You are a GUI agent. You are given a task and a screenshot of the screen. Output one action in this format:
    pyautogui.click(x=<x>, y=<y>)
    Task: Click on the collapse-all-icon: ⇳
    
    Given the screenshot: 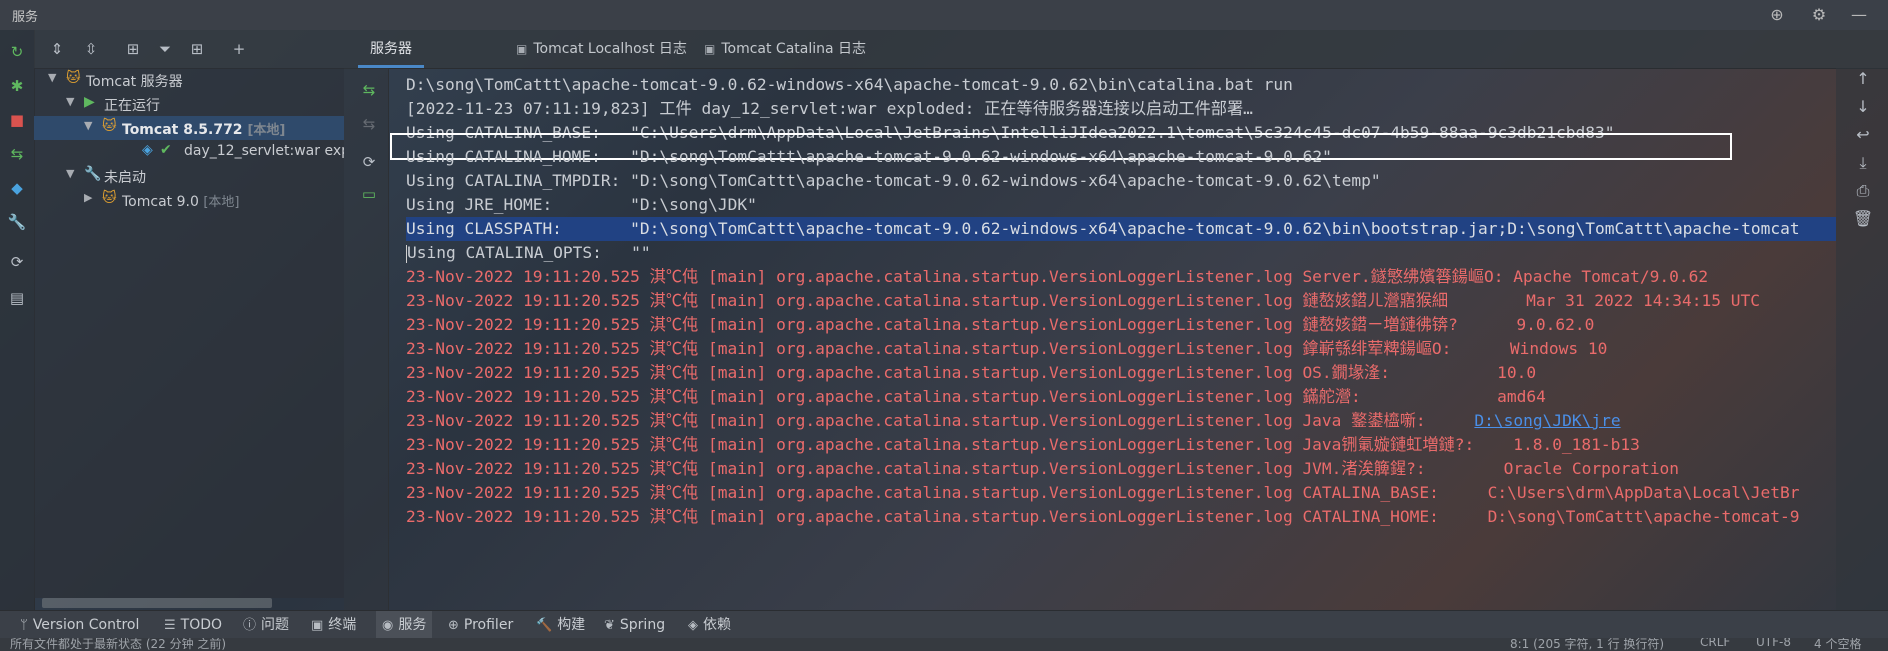 What is the action you would take?
    pyautogui.click(x=91, y=49)
    